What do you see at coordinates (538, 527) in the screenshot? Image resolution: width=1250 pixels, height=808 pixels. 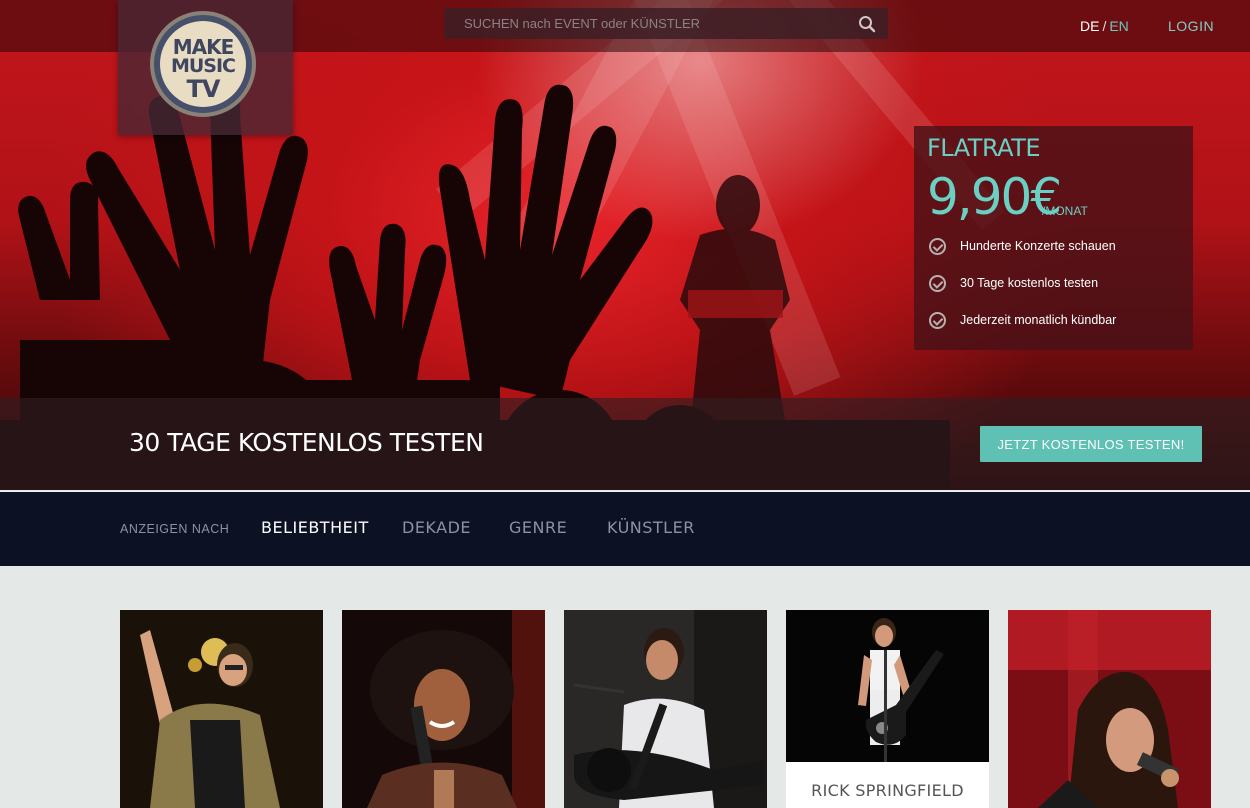 I see `tab-genre: GENRE` at bounding box center [538, 527].